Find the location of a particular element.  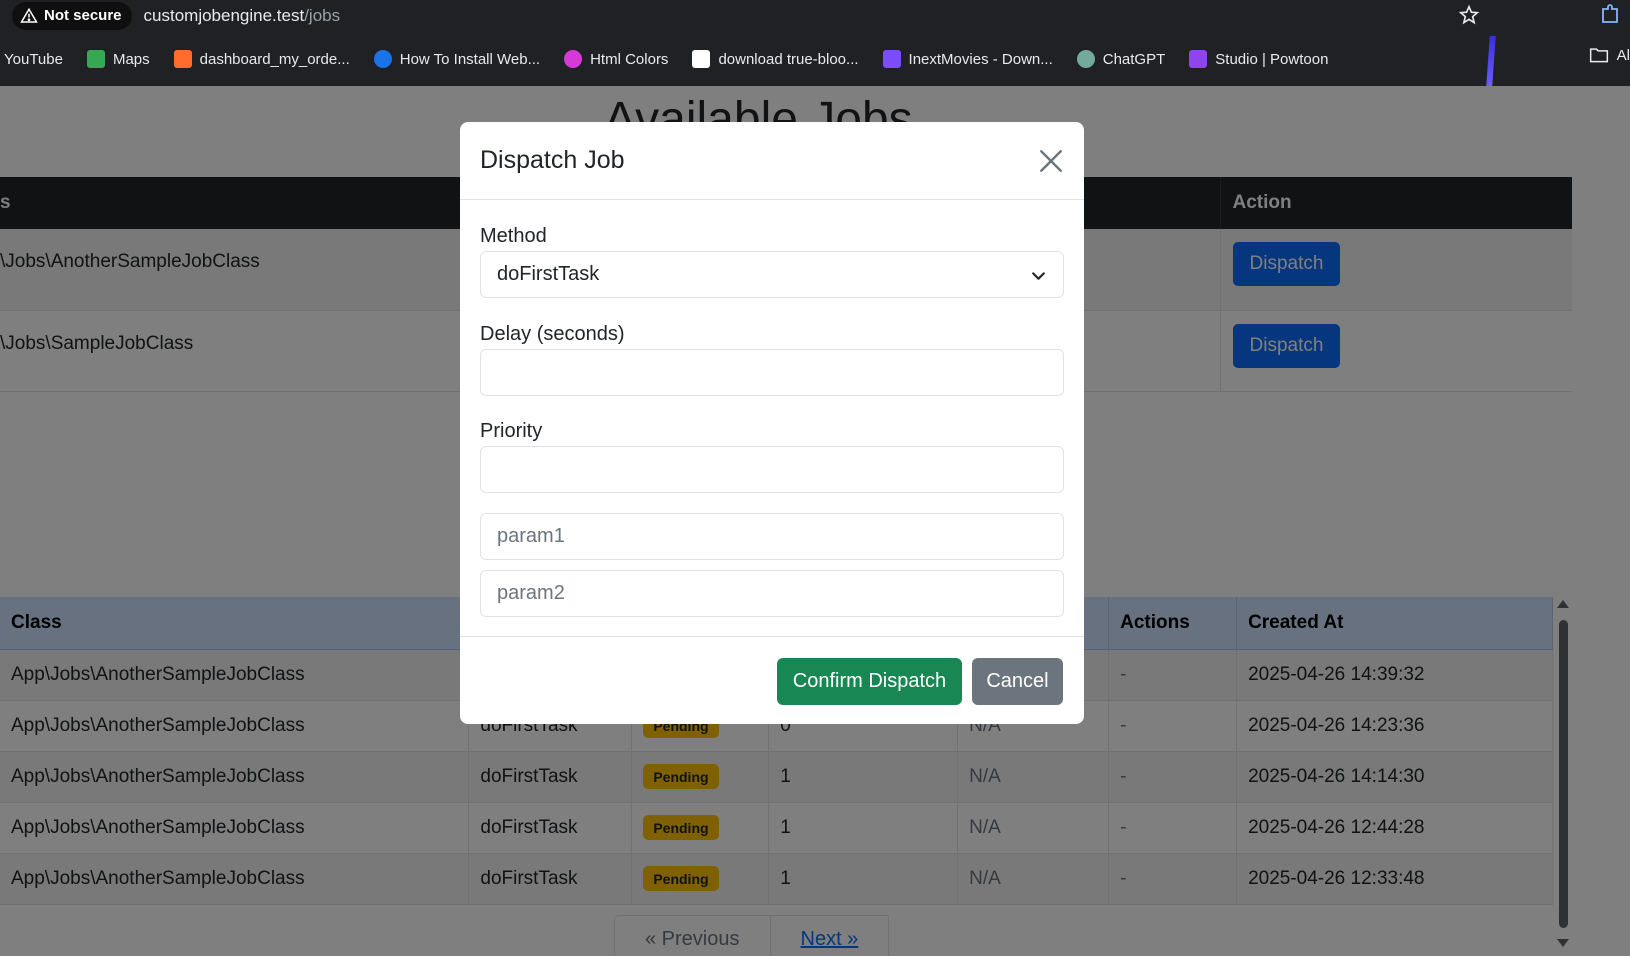

bookmark-label: ChatGPT is located at coordinates (1134, 59).